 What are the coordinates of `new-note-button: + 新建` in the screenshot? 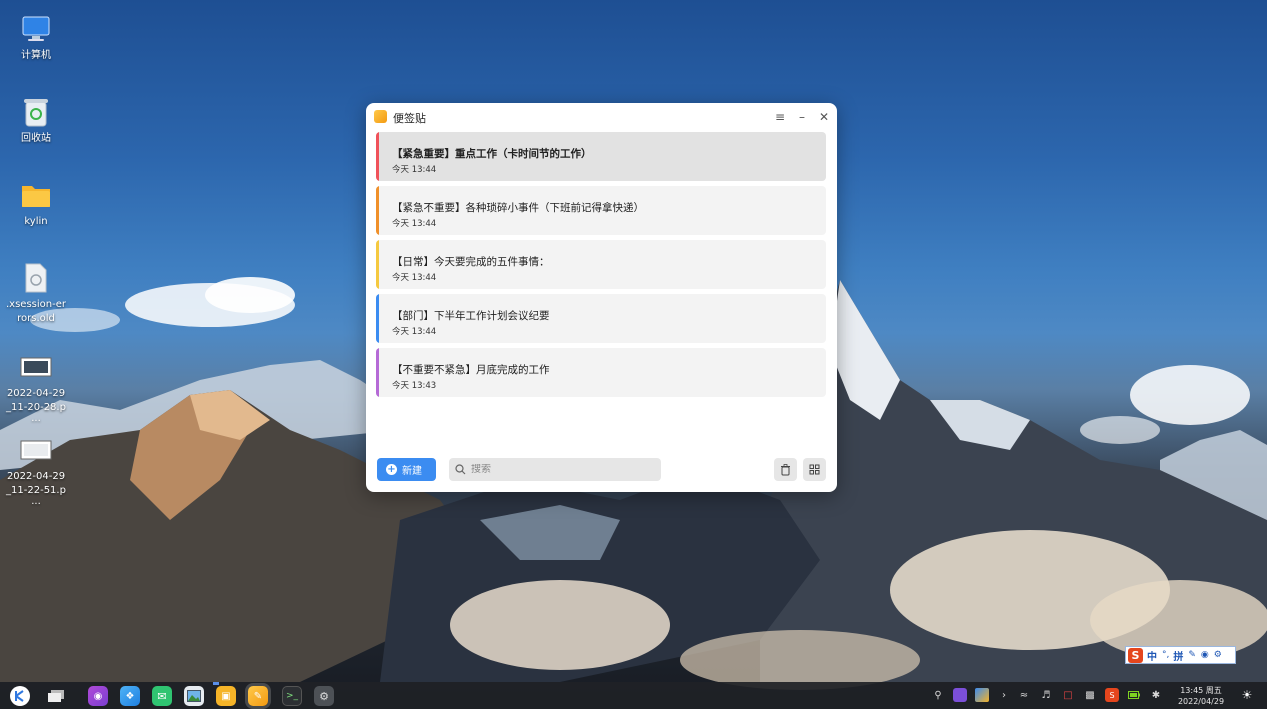 It's located at (406, 469).